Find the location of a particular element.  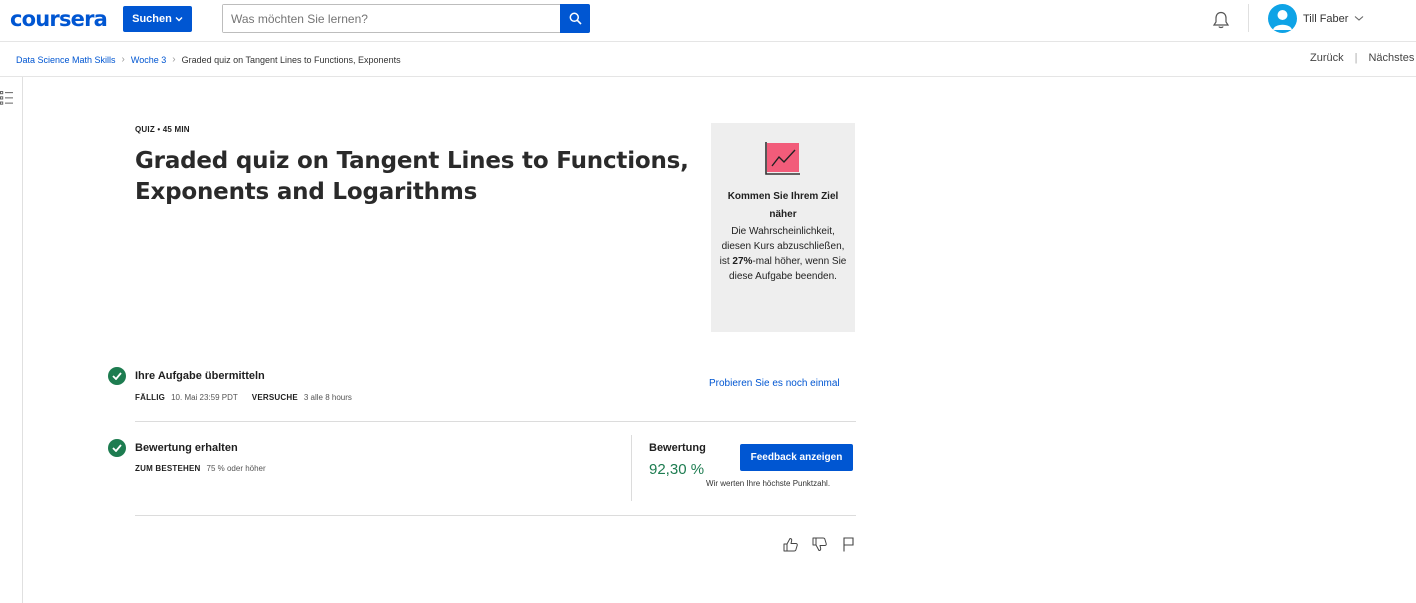

avatar is located at coordinates (1282, 18).